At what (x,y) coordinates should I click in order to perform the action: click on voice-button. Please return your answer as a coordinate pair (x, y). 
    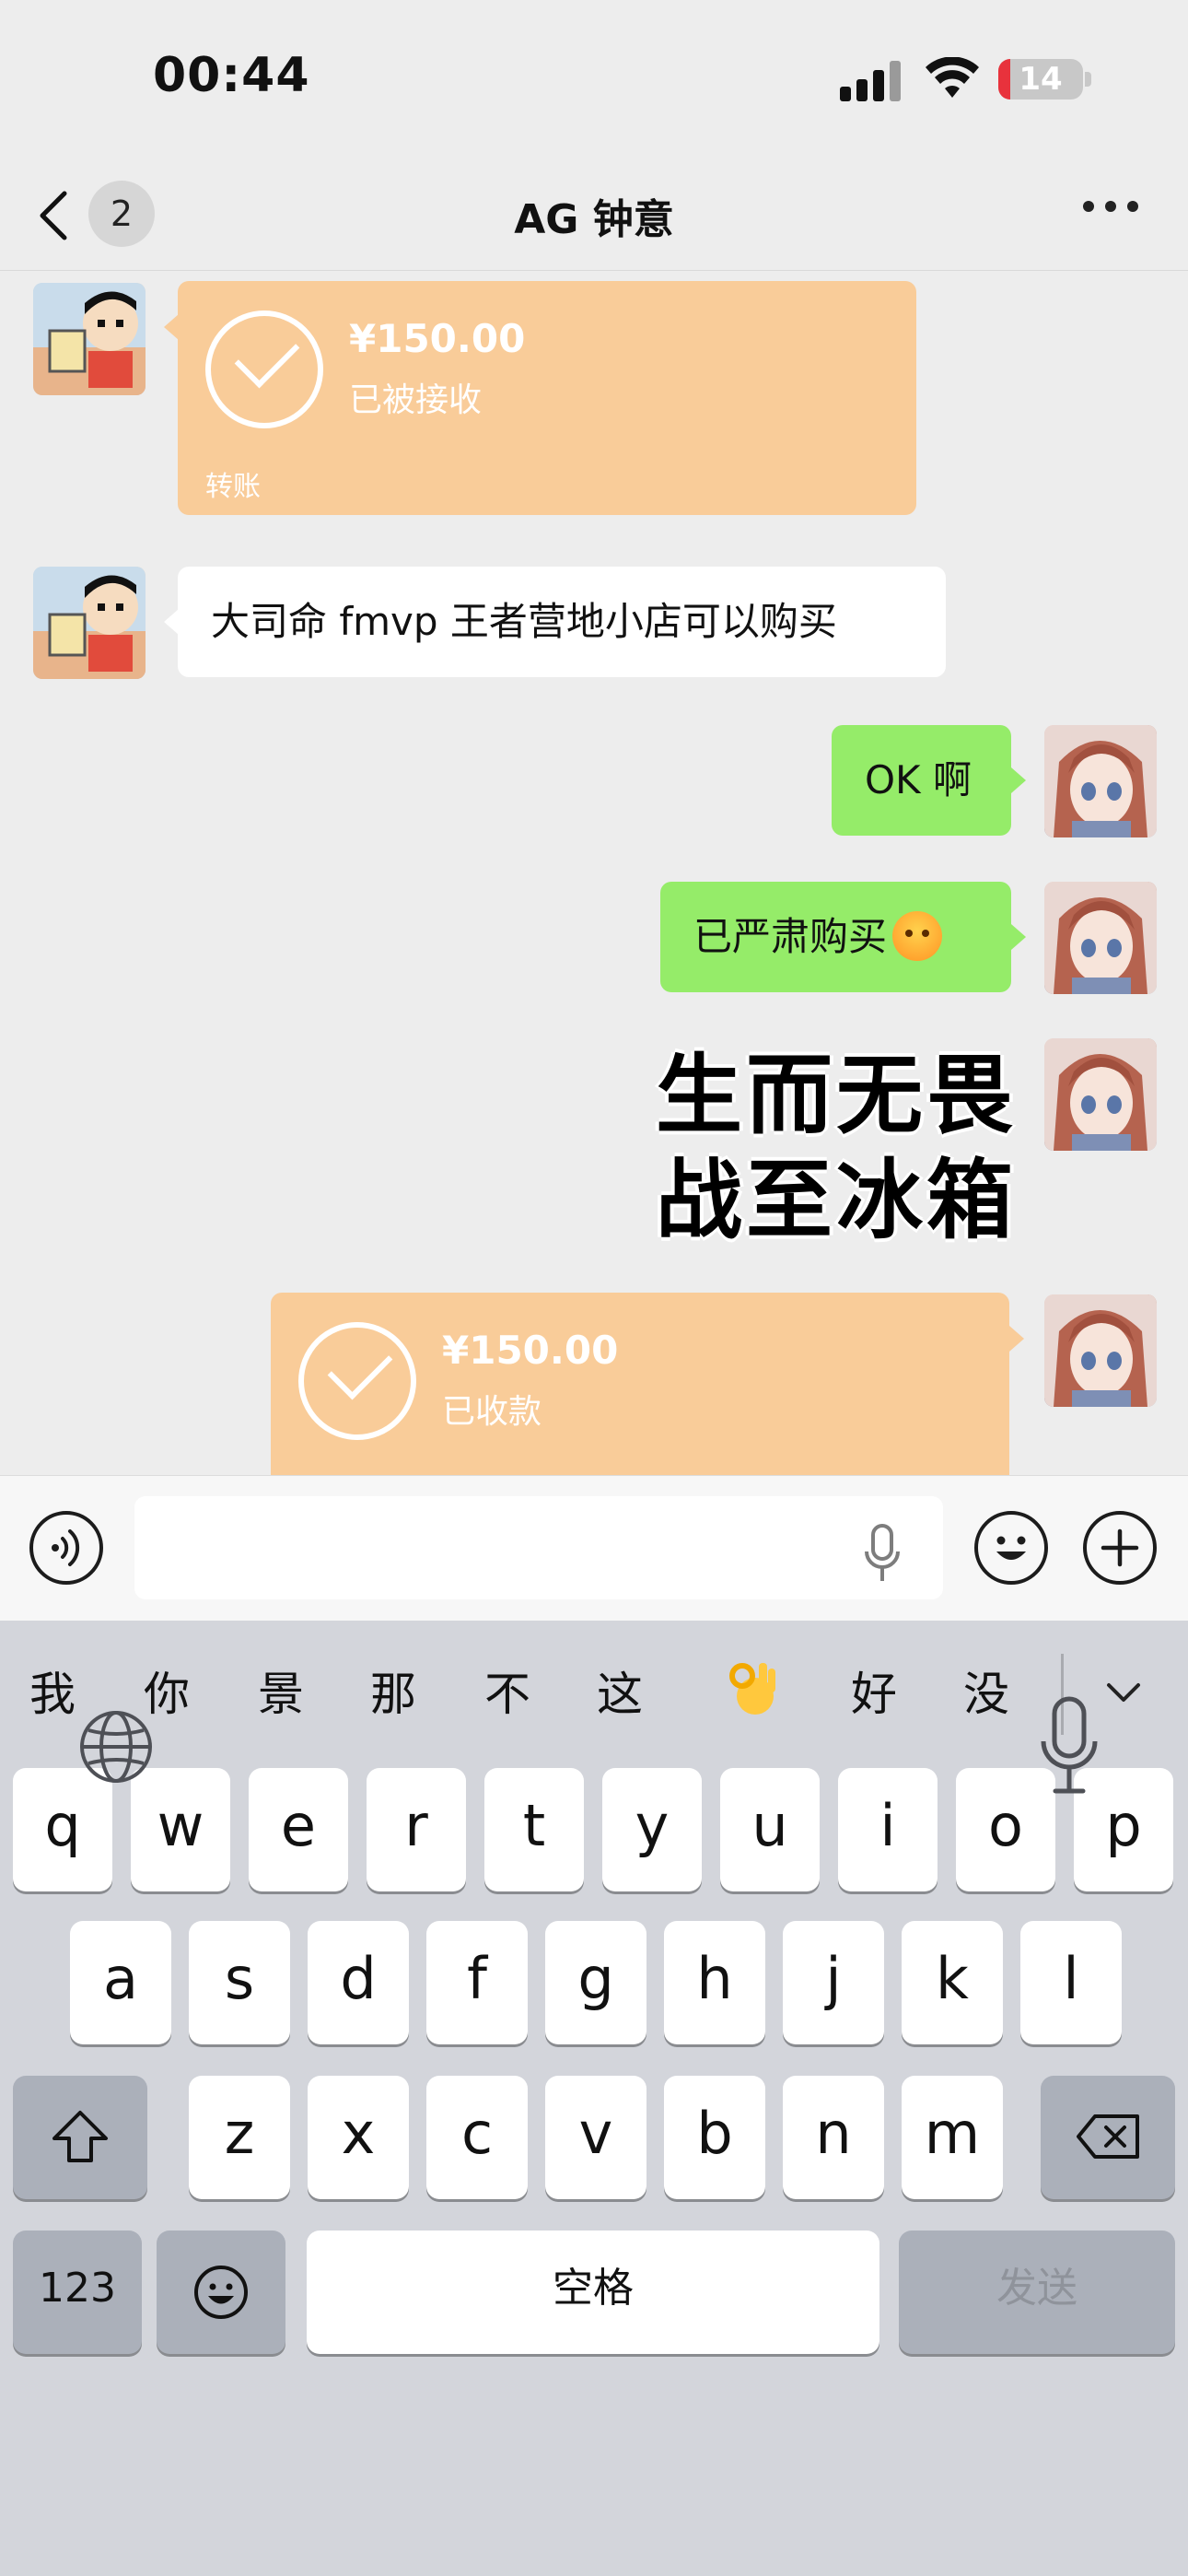
    Looking at the image, I should click on (66, 1548).